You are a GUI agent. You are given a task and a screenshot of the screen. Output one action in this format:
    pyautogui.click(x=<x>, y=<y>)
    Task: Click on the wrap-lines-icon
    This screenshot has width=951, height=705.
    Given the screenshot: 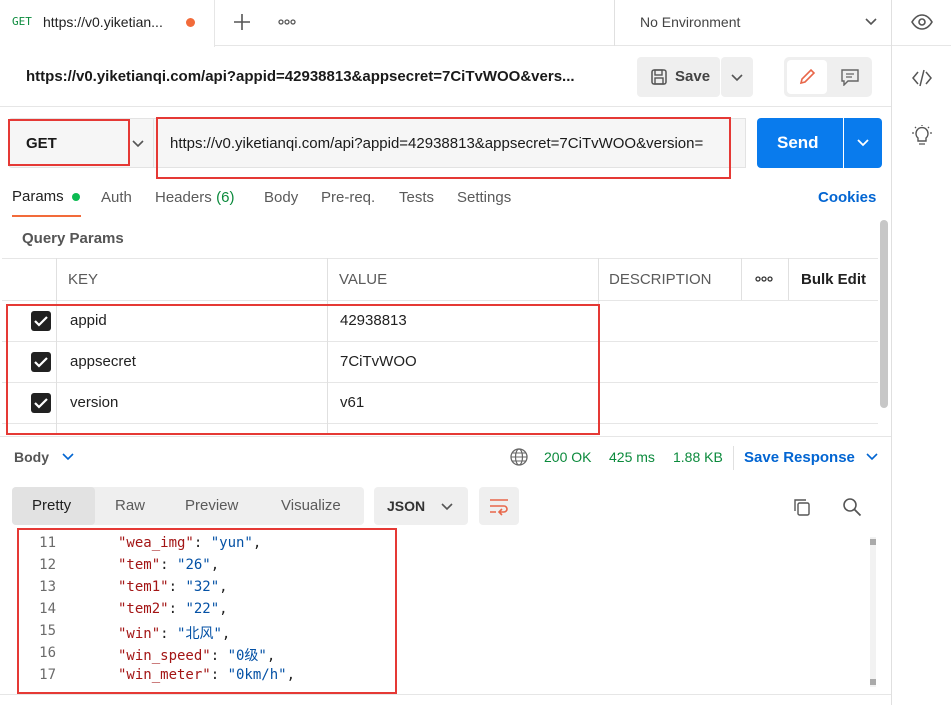 What is the action you would take?
    pyautogui.click(x=499, y=507)
    